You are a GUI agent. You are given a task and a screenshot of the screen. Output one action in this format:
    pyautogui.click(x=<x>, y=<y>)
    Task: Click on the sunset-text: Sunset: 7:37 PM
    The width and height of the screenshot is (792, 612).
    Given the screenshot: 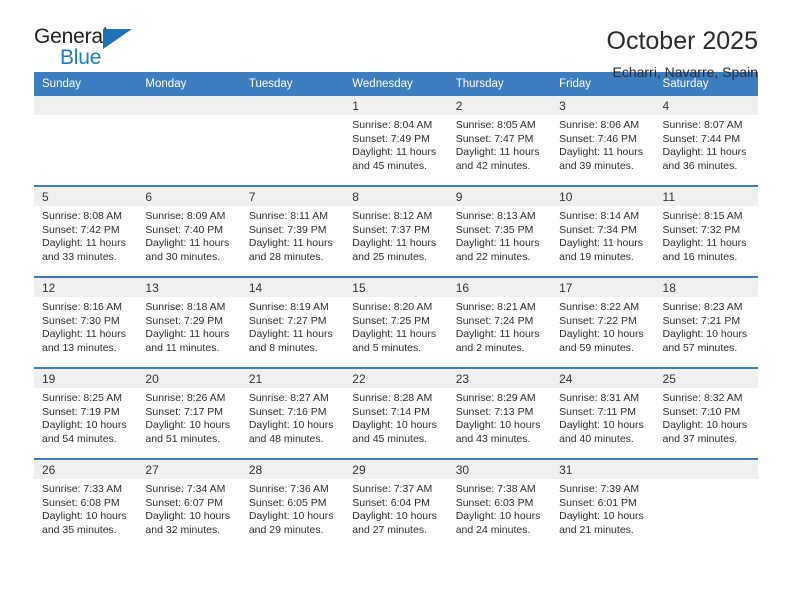 What is the action you would take?
    pyautogui.click(x=391, y=229)
    